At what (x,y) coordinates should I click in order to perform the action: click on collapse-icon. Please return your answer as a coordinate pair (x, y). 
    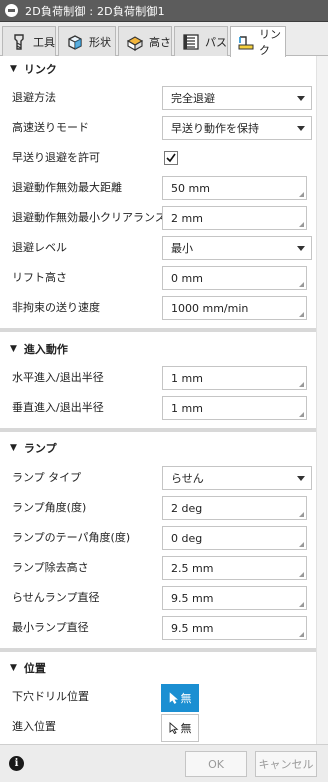
    Looking at the image, I should click on (11, 10).